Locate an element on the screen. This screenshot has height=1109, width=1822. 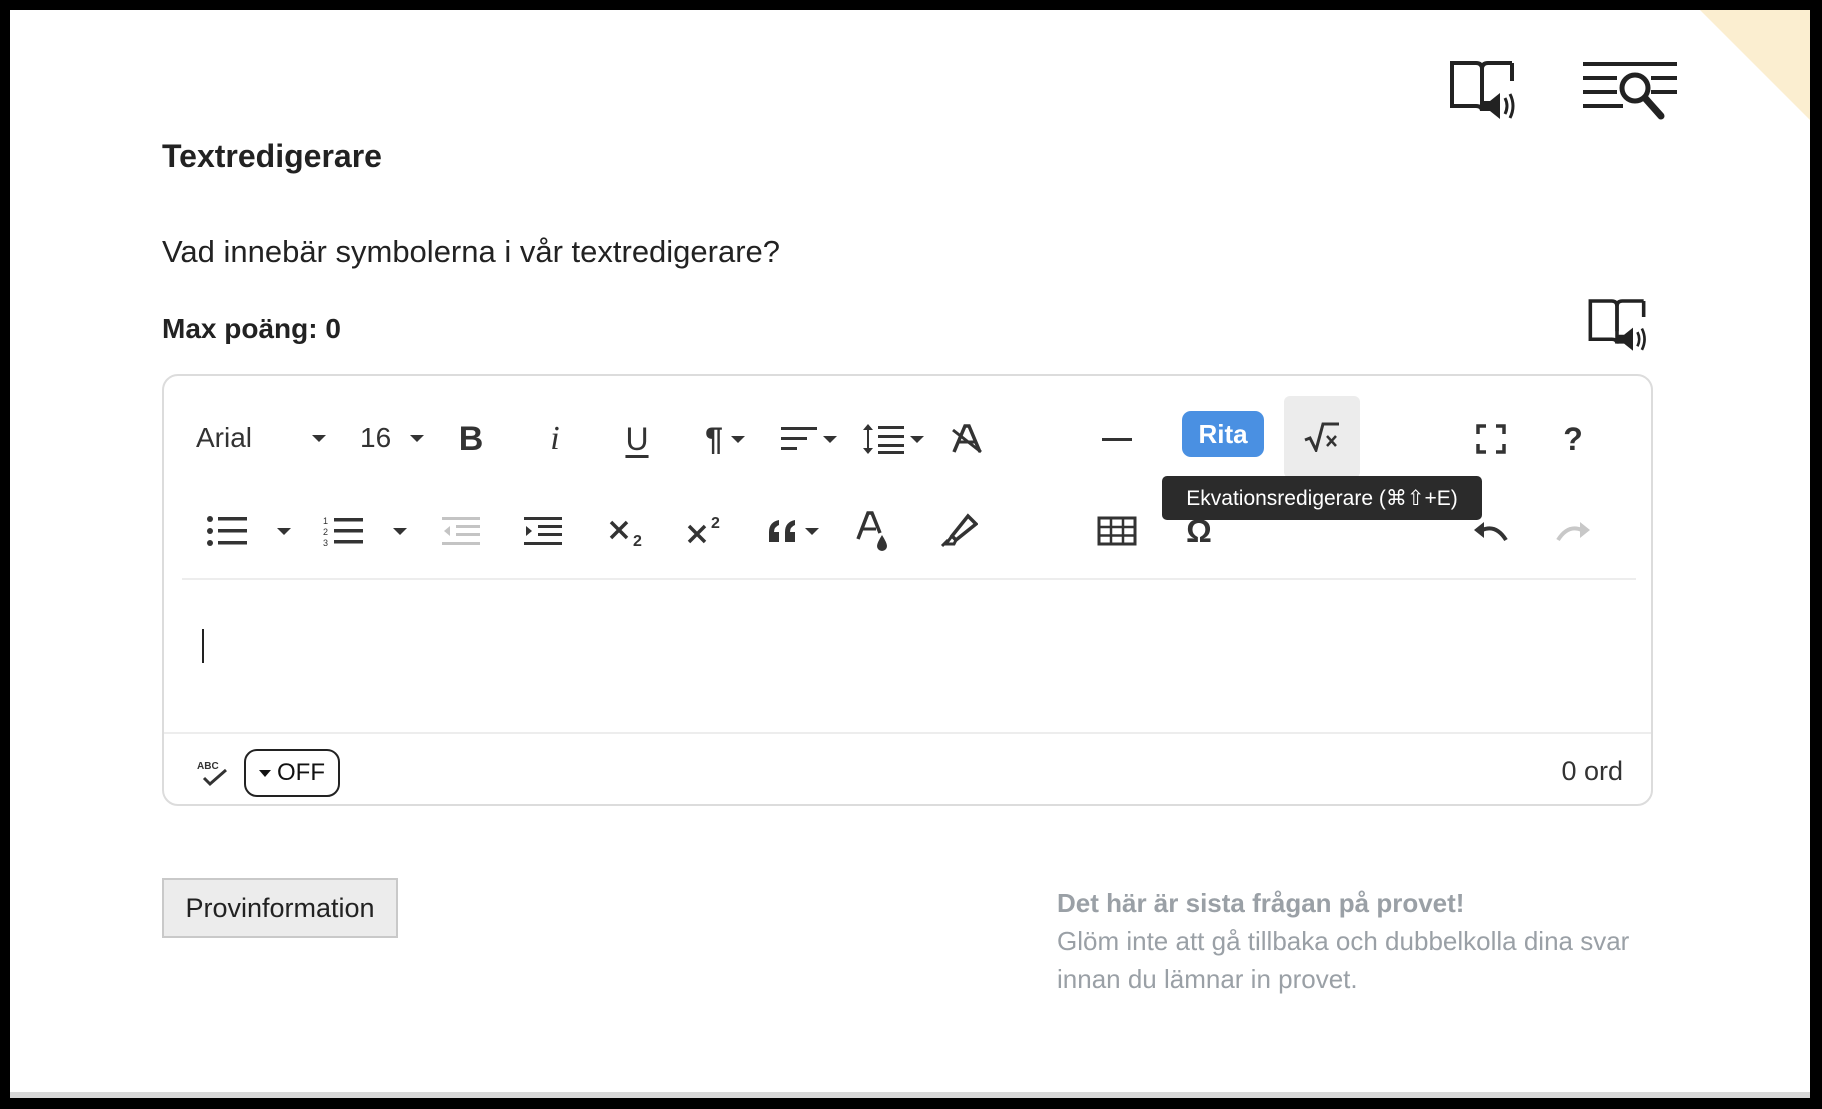
bullet-list-button is located at coordinates (227, 531).